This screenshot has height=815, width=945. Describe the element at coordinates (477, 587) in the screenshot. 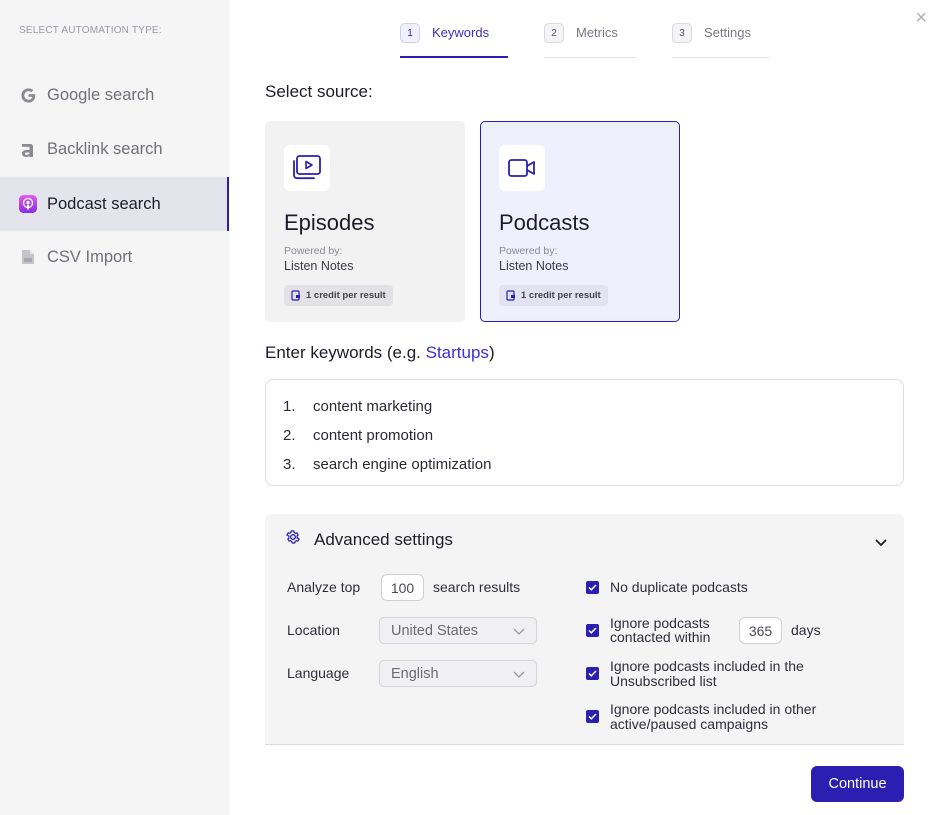

I see `search-results-label: search results` at that location.